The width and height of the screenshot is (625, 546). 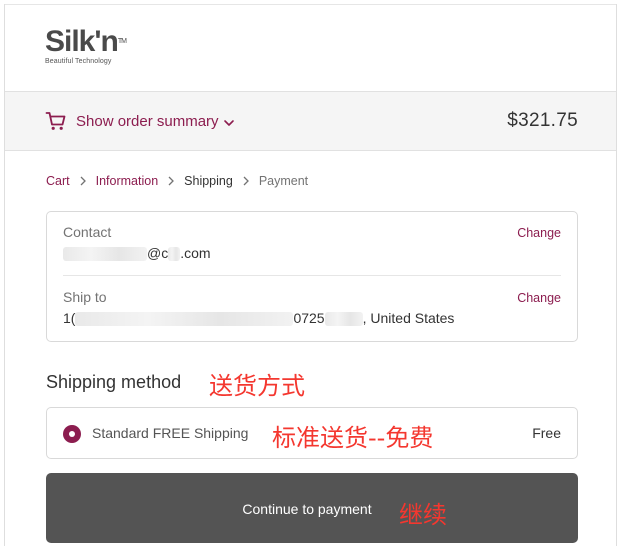 What do you see at coordinates (85, 297) in the screenshot?
I see `ship-to-label: Ship to` at bounding box center [85, 297].